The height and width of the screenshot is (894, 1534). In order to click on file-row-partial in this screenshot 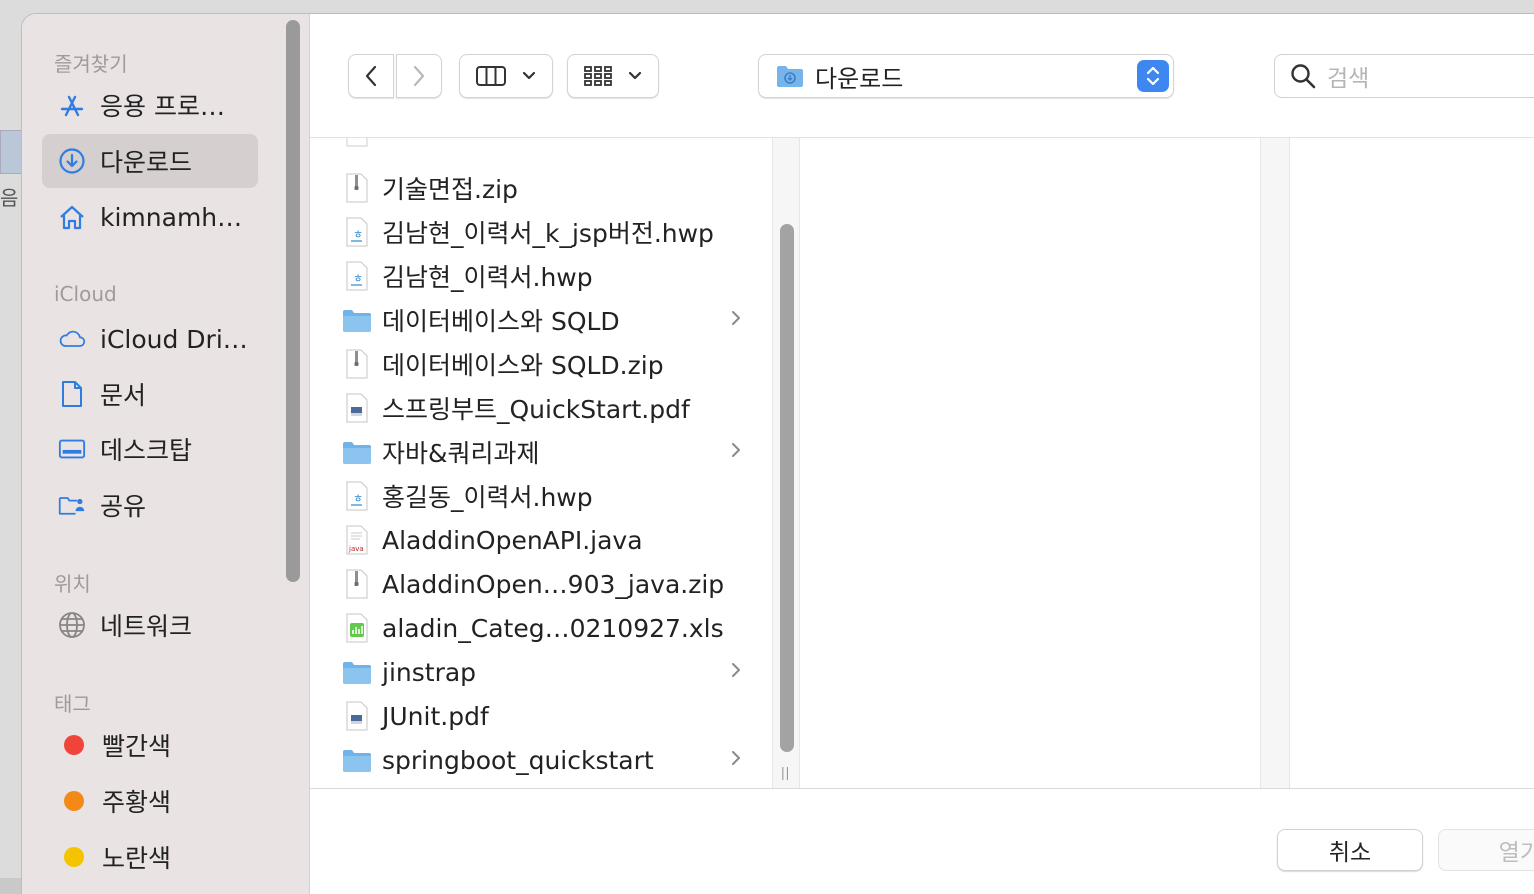, I will do `click(541, 146)`.